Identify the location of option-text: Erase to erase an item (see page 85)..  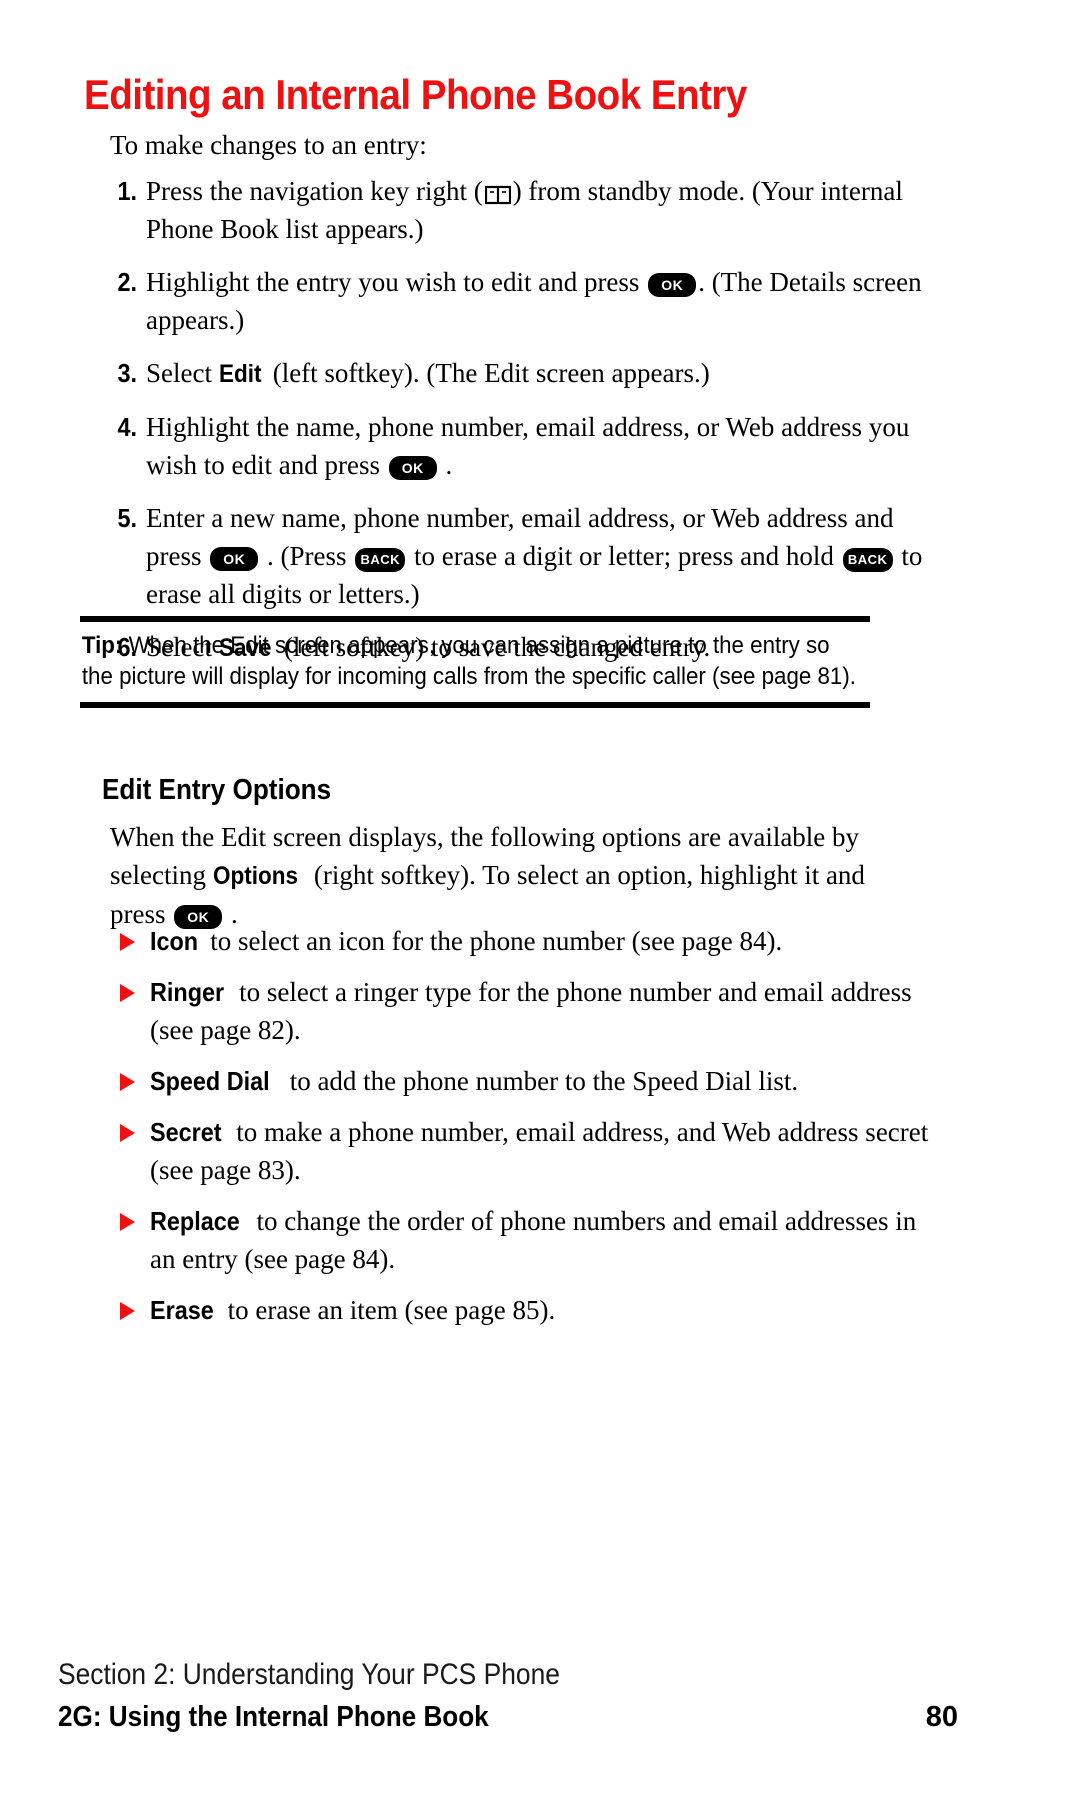
(545, 1310).